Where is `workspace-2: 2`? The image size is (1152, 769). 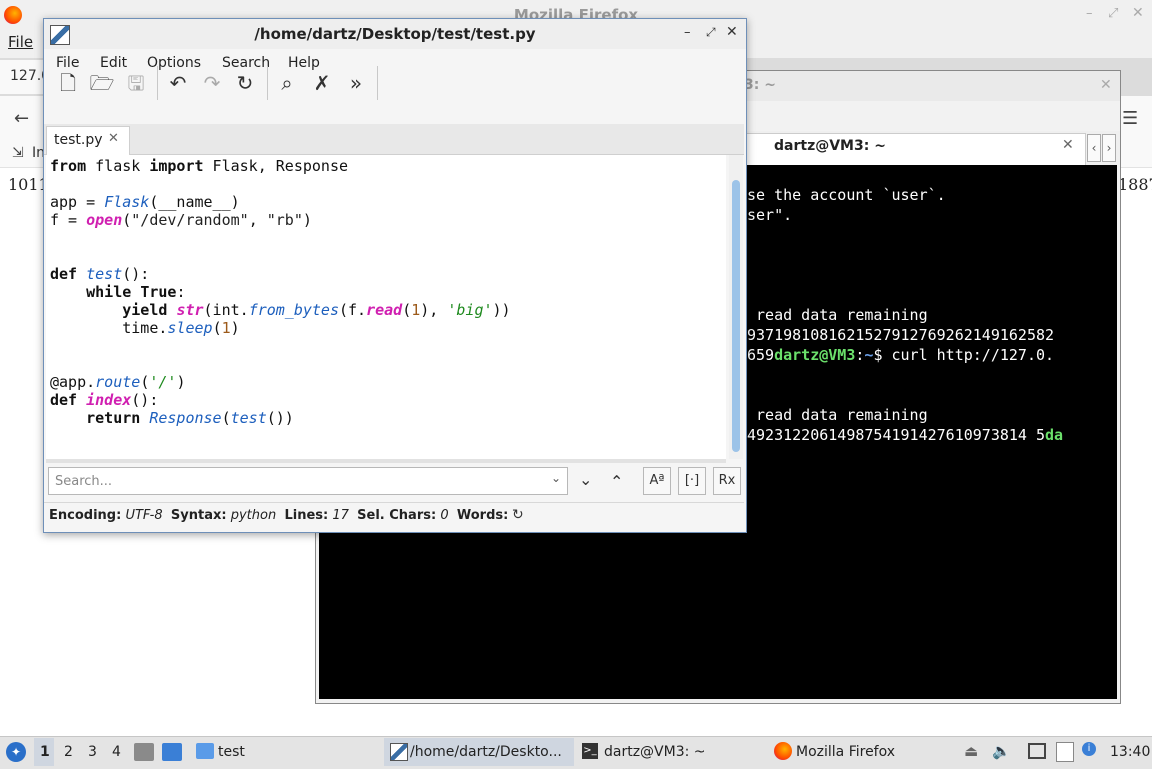
workspace-2: 2 is located at coordinates (68, 752).